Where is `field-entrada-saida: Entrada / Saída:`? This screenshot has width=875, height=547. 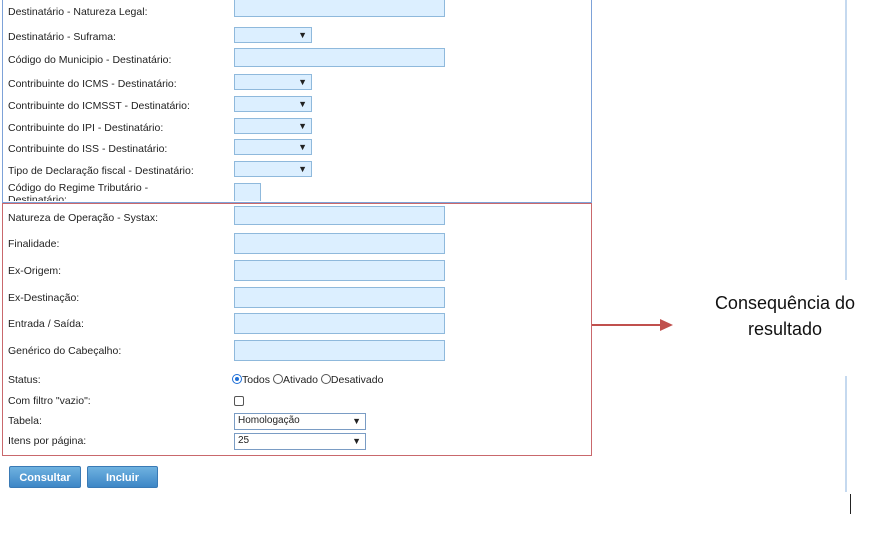 field-entrada-saida: Entrada / Saída: is located at coordinates (298, 323).